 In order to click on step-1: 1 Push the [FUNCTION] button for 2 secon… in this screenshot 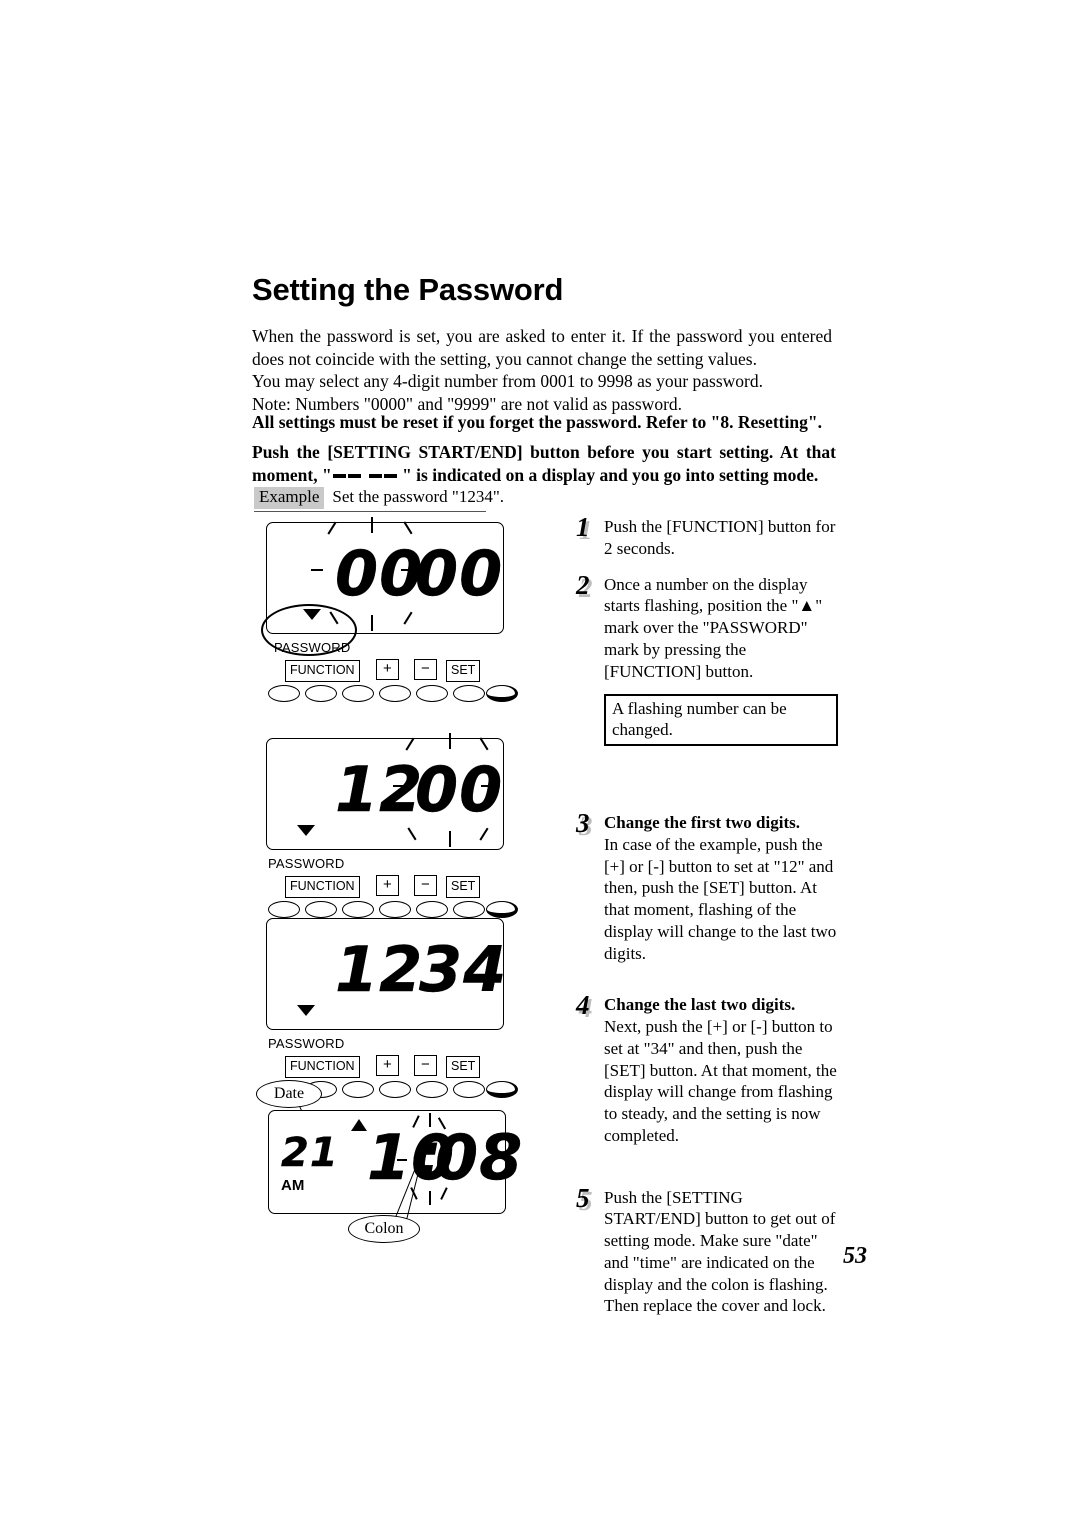, I will do `click(707, 536)`.